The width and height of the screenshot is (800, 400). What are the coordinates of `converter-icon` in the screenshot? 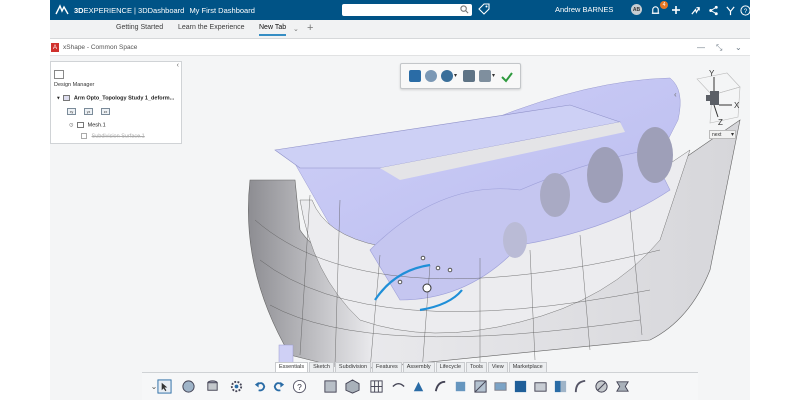 It's located at (622, 386).